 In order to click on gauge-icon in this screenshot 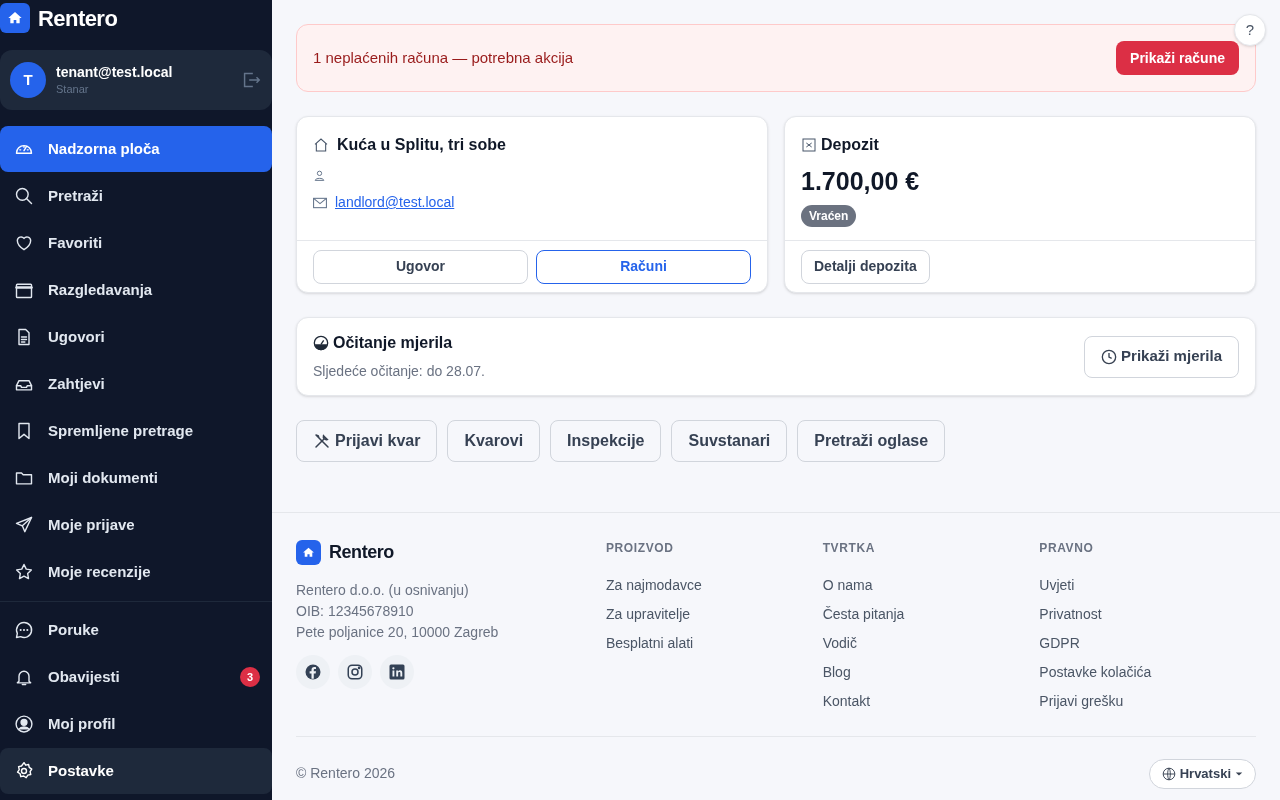, I will do `click(321, 343)`.